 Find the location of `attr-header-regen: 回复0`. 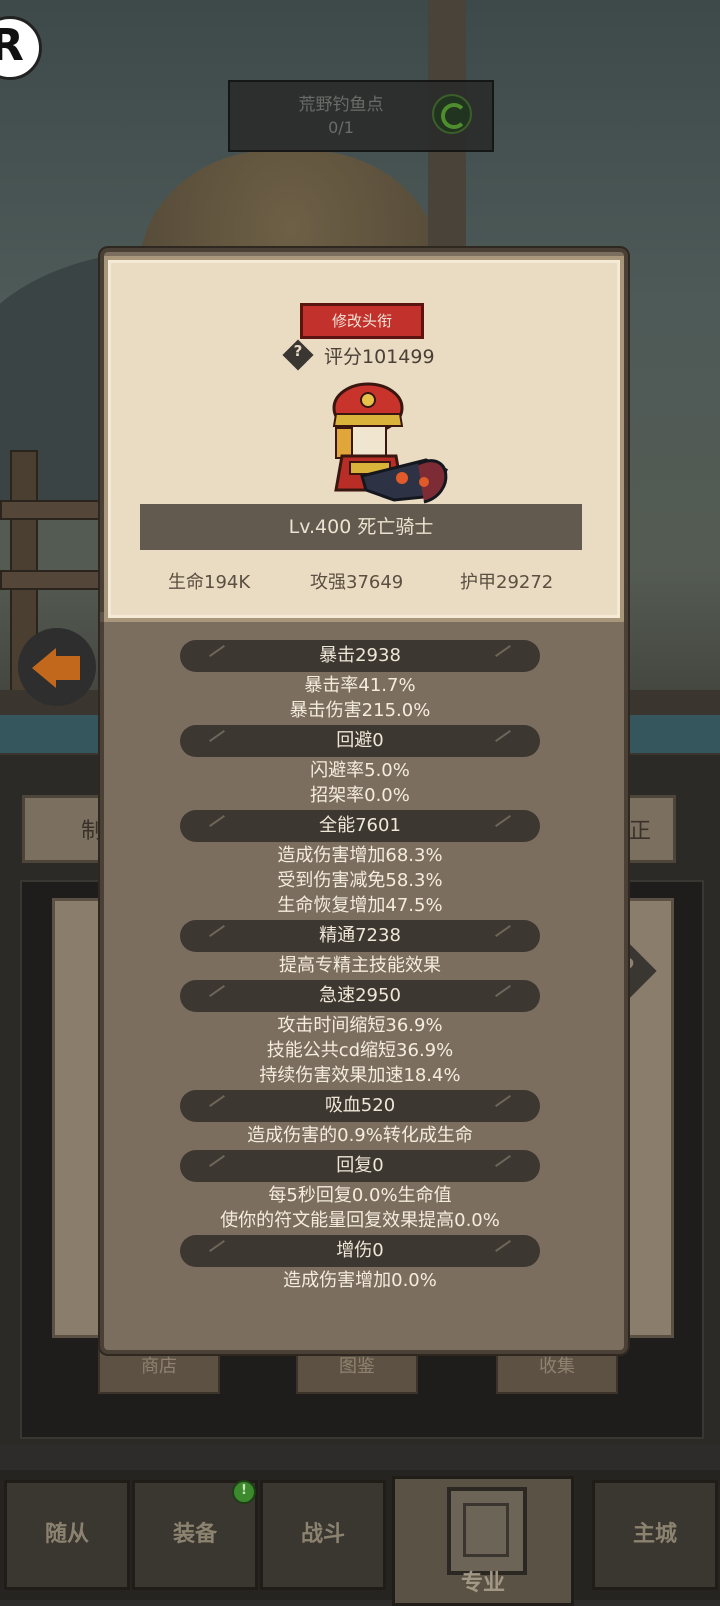

attr-header-regen: 回复0 is located at coordinates (360, 1166).